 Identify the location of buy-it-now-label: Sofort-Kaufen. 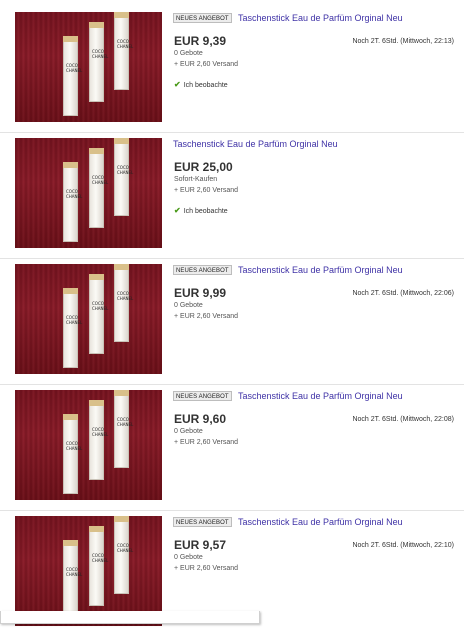
(196, 179).